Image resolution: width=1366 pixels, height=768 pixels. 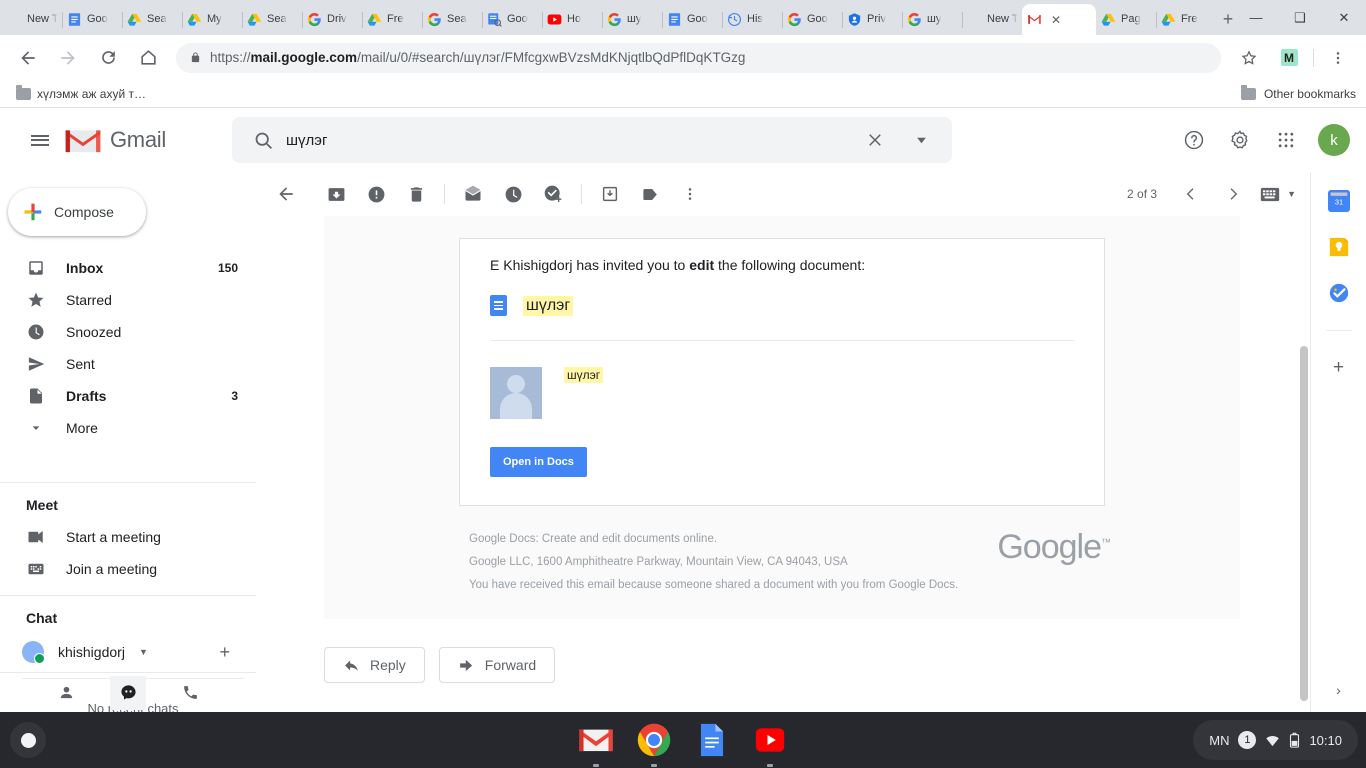 I want to click on add-chat-icon: +, so click(x=224, y=652).